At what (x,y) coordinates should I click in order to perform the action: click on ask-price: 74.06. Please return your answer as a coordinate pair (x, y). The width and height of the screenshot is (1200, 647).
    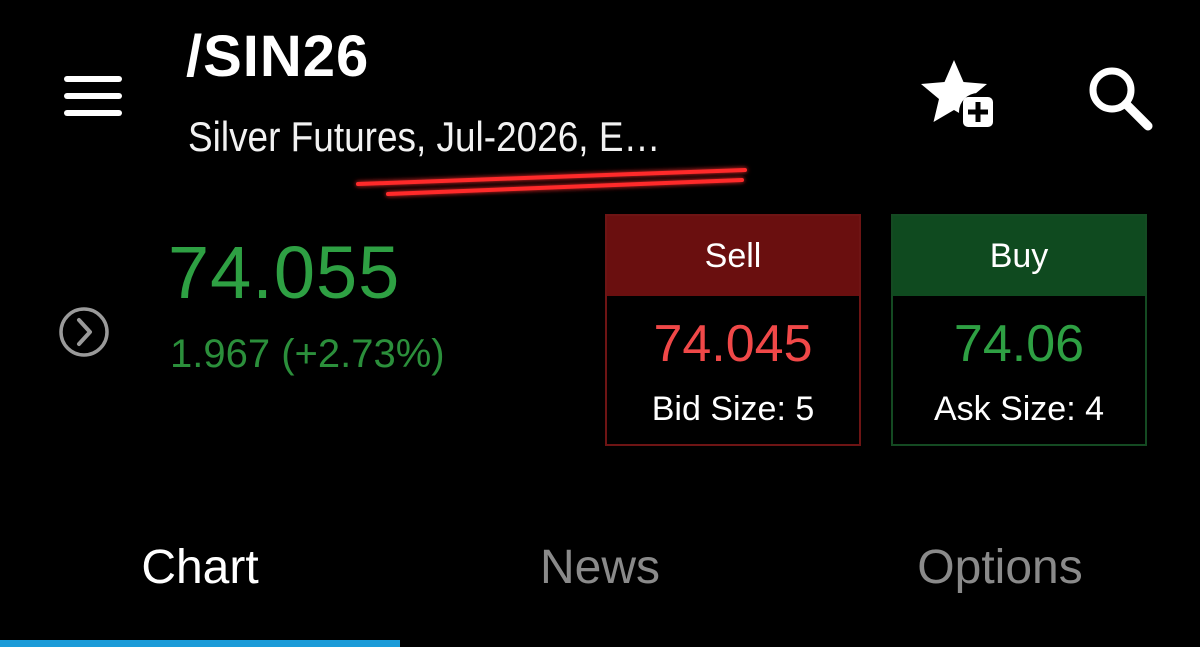
    Looking at the image, I should click on (1019, 344).